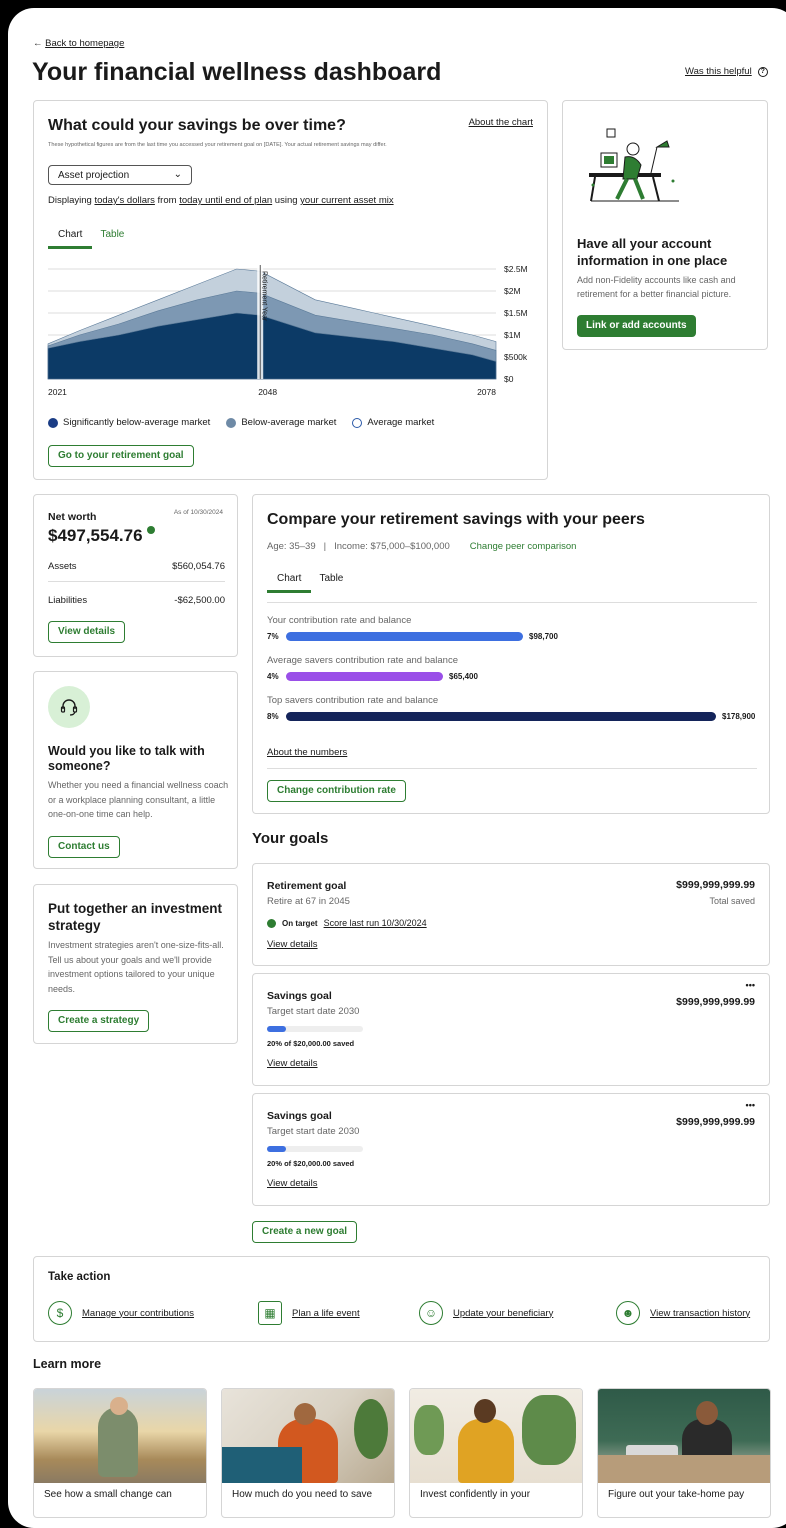 The width and height of the screenshot is (786, 1528). Describe the element at coordinates (431, 1313) in the screenshot. I see `person-icon: ☺` at that location.